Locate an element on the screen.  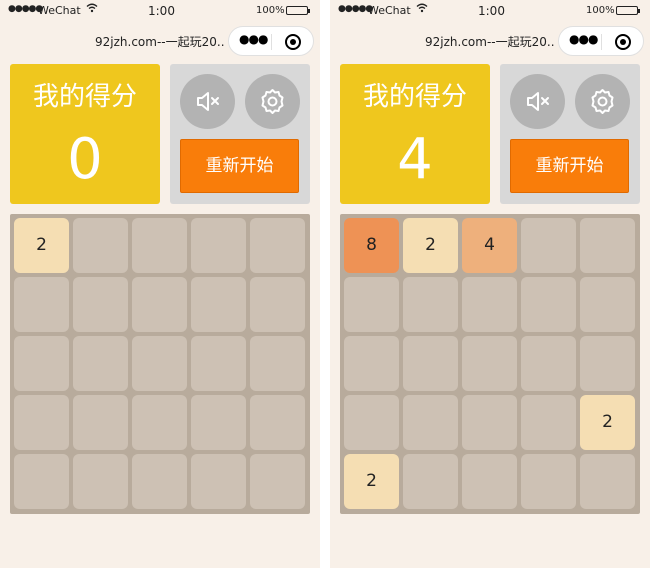
score-value: 4 is located at coordinates (415, 159).